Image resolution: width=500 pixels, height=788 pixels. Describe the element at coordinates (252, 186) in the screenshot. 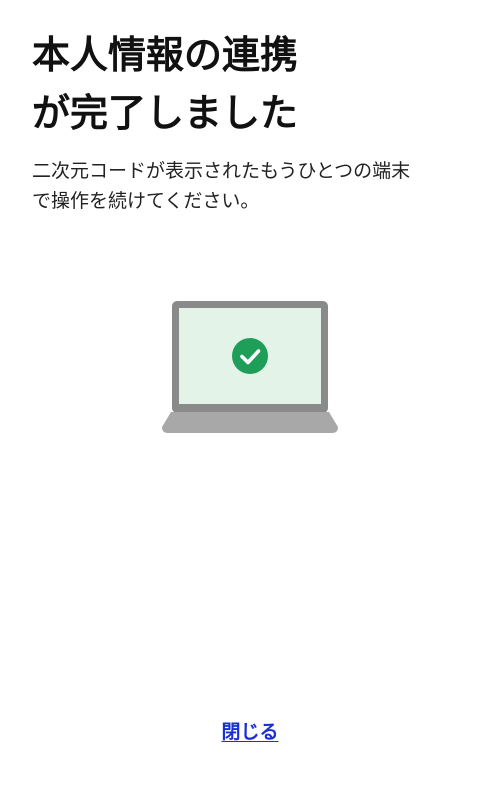

I see `instruction-text: 二次元コードが表示されたもうひとつの端末 で操作を続けてください。` at that location.